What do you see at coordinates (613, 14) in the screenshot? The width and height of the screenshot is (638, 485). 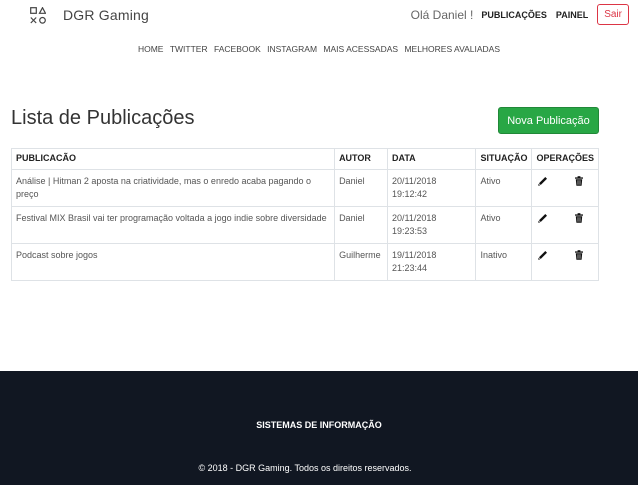 I see `logout-button: Sair` at bounding box center [613, 14].